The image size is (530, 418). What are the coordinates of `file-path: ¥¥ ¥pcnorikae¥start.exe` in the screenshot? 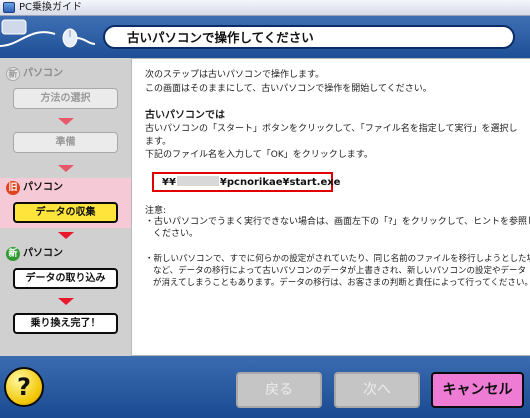 It's located at (251, 182).